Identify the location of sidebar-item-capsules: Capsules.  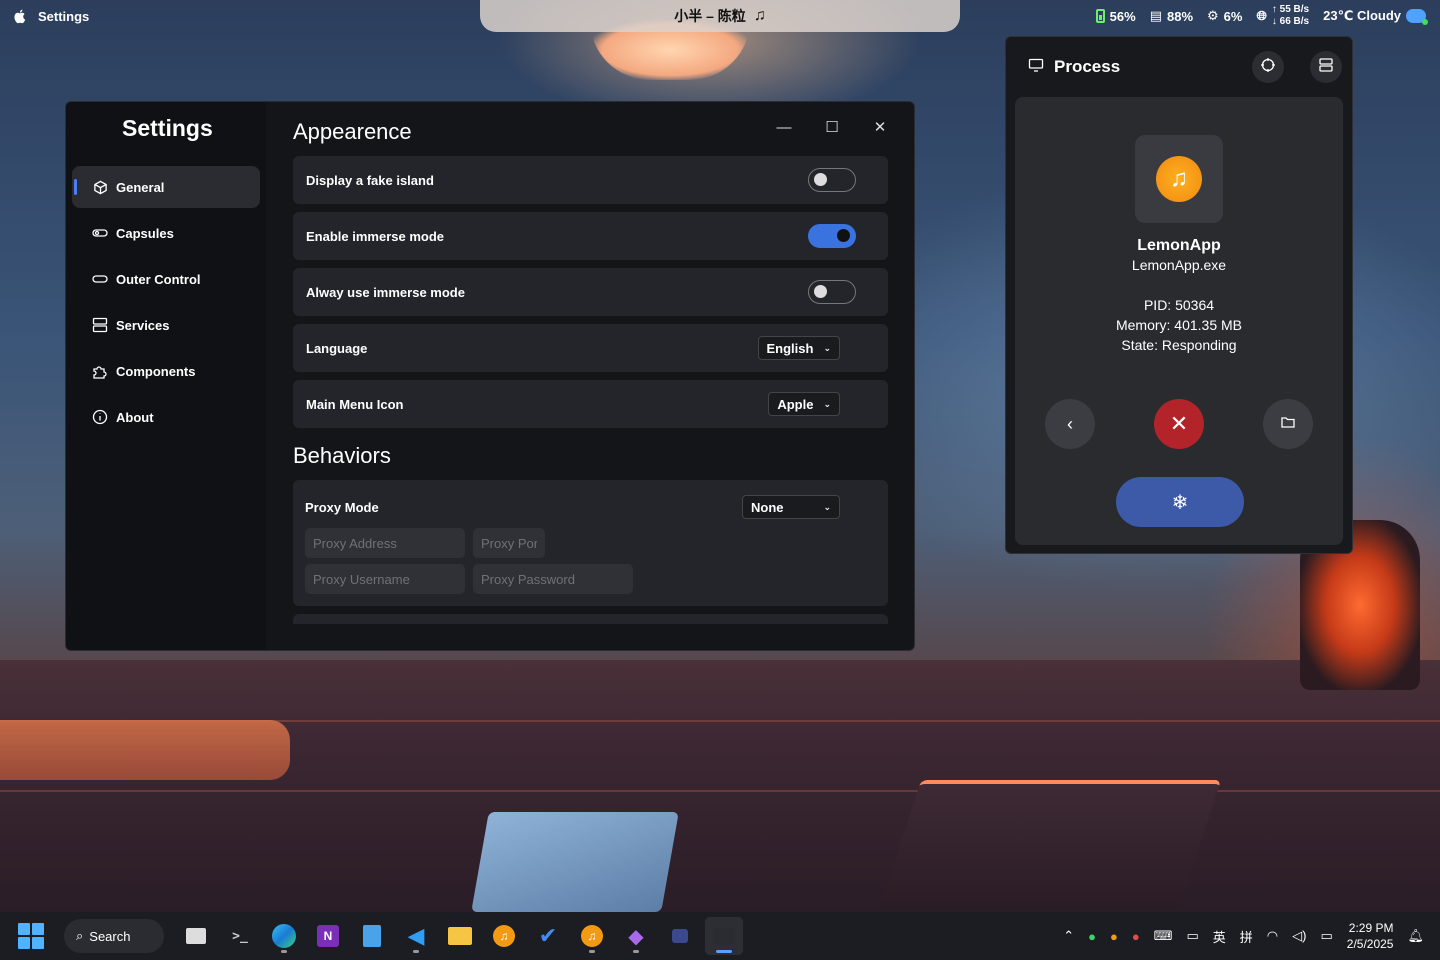
(166, 233).